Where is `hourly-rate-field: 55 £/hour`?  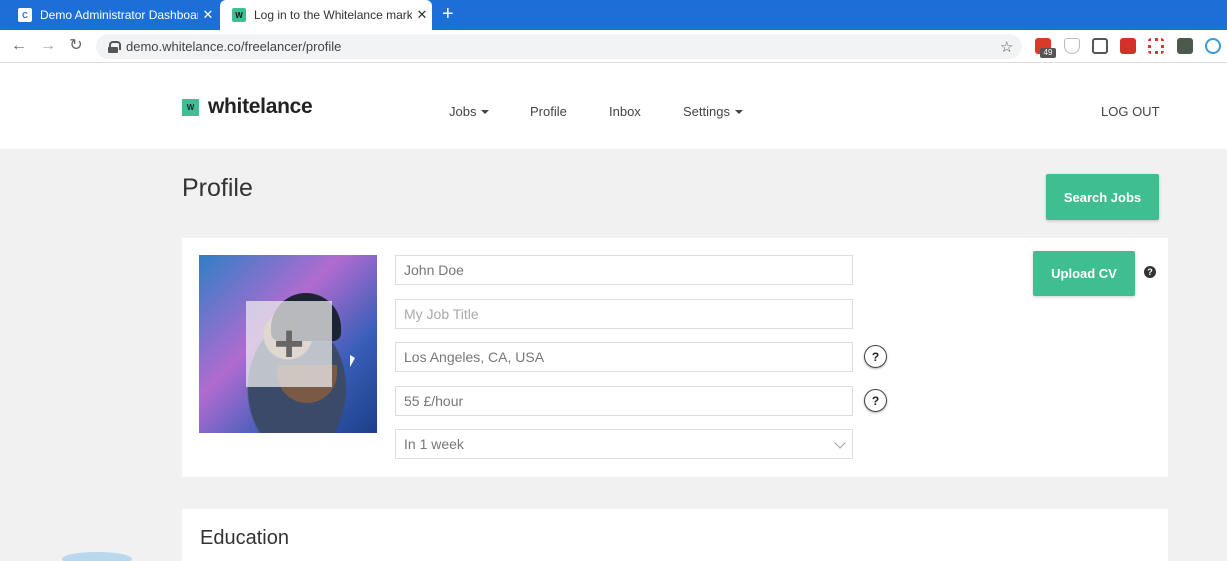
hourly-rate-field: 55 £/hour is located at coordinates (624, 401).